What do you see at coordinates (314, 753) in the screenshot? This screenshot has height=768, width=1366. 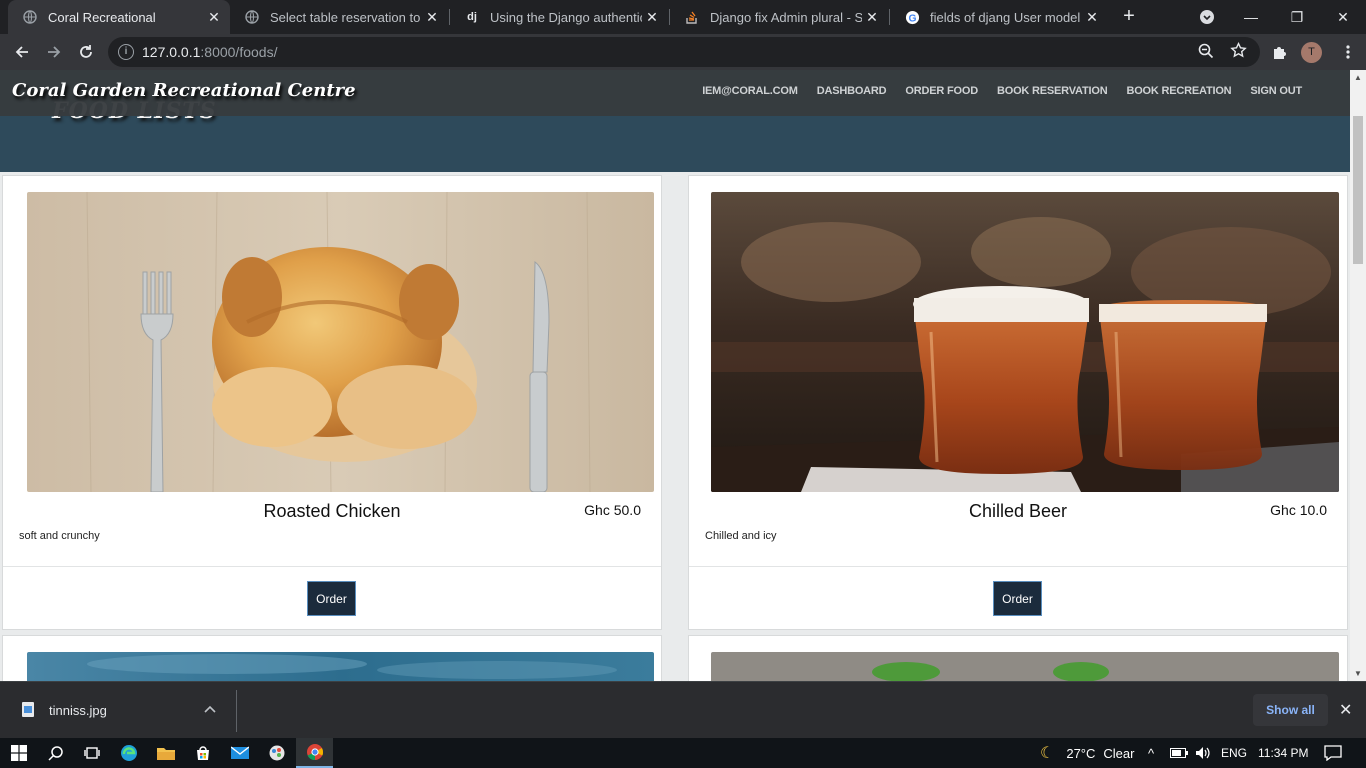 I see `chrome-taskbar-icon` at bounding box center [314, 753].